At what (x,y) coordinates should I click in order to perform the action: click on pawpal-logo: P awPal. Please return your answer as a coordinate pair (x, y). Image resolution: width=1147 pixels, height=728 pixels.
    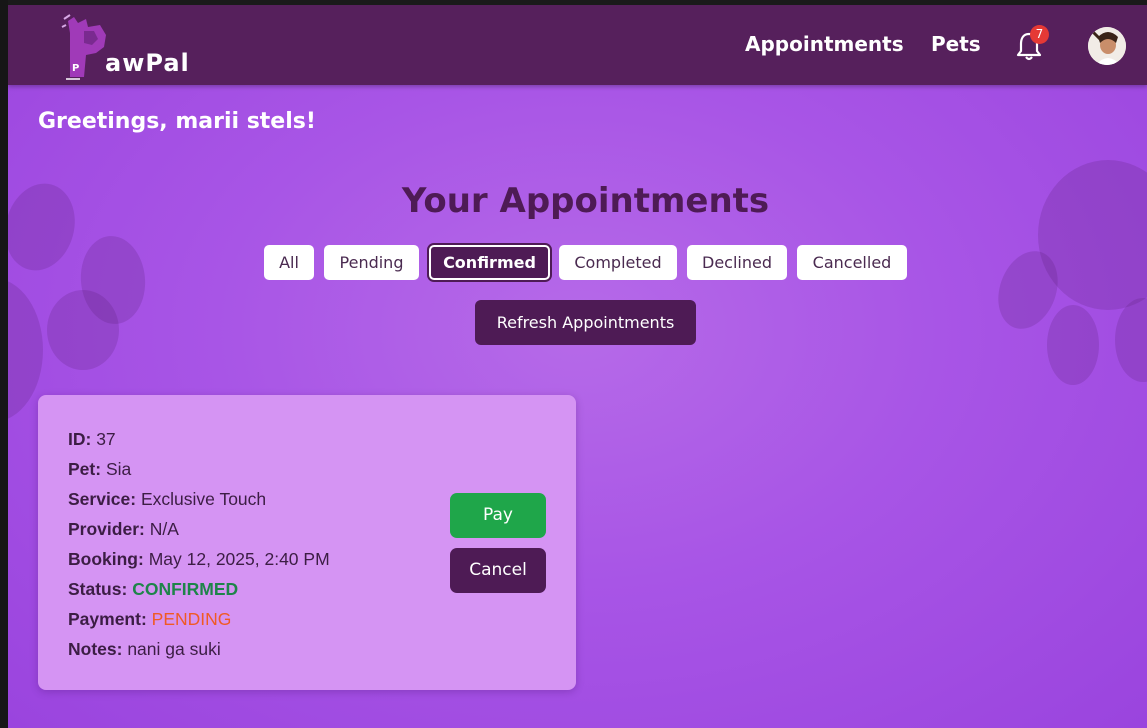
    Looking at the image, I should click on (125, 46).